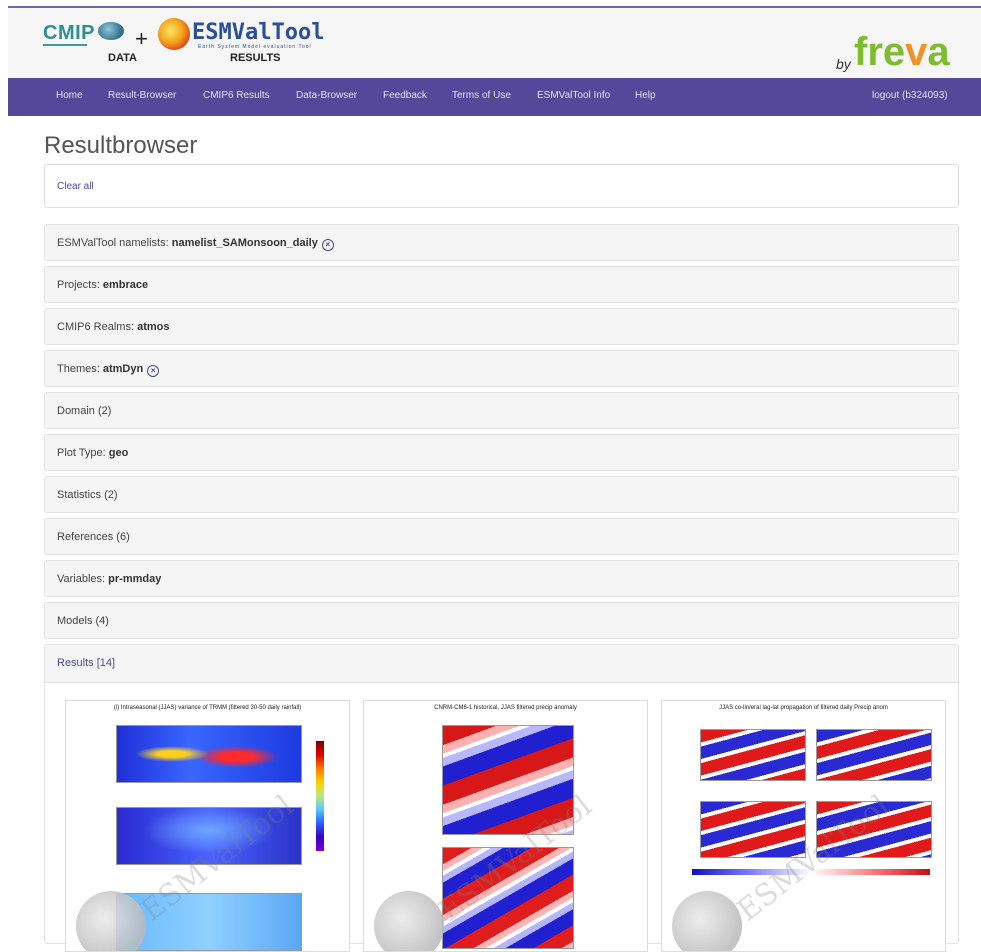 The width and height of the screenshot is (981, 952). I want to click on esmvaltool-tagline: Earth System Model evaluation Tool, so click(255, 47).